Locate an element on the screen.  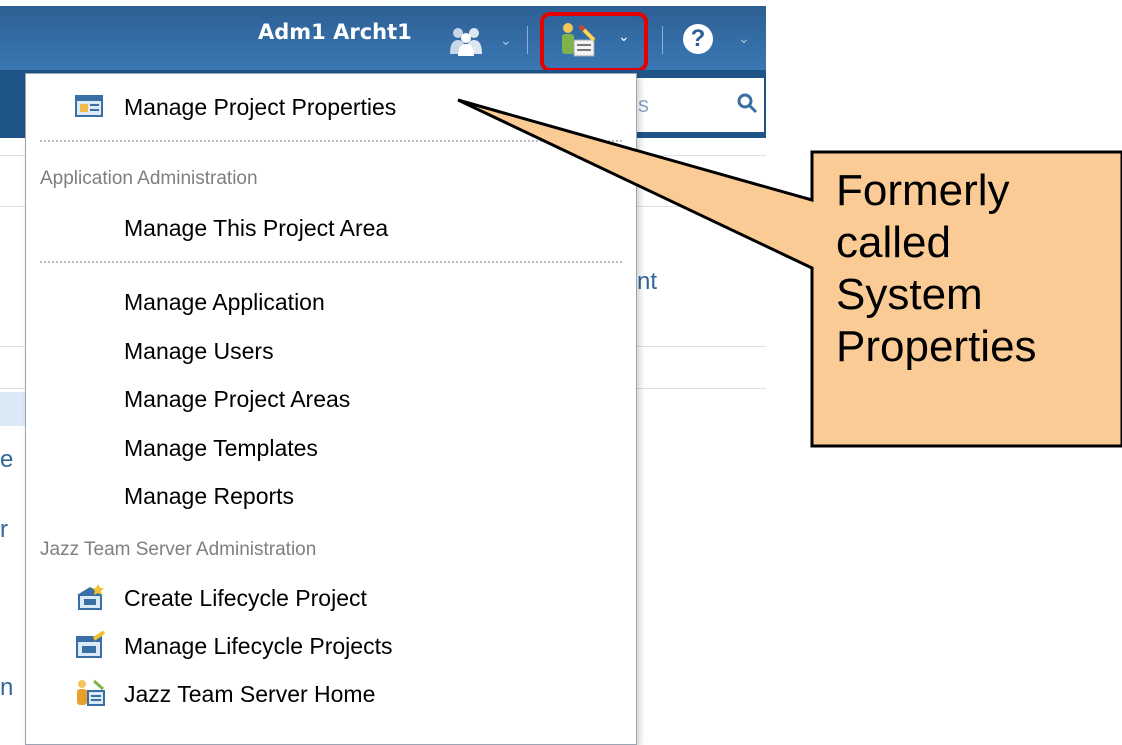
callout-line: Formerly is located at coordinates (923, 190).